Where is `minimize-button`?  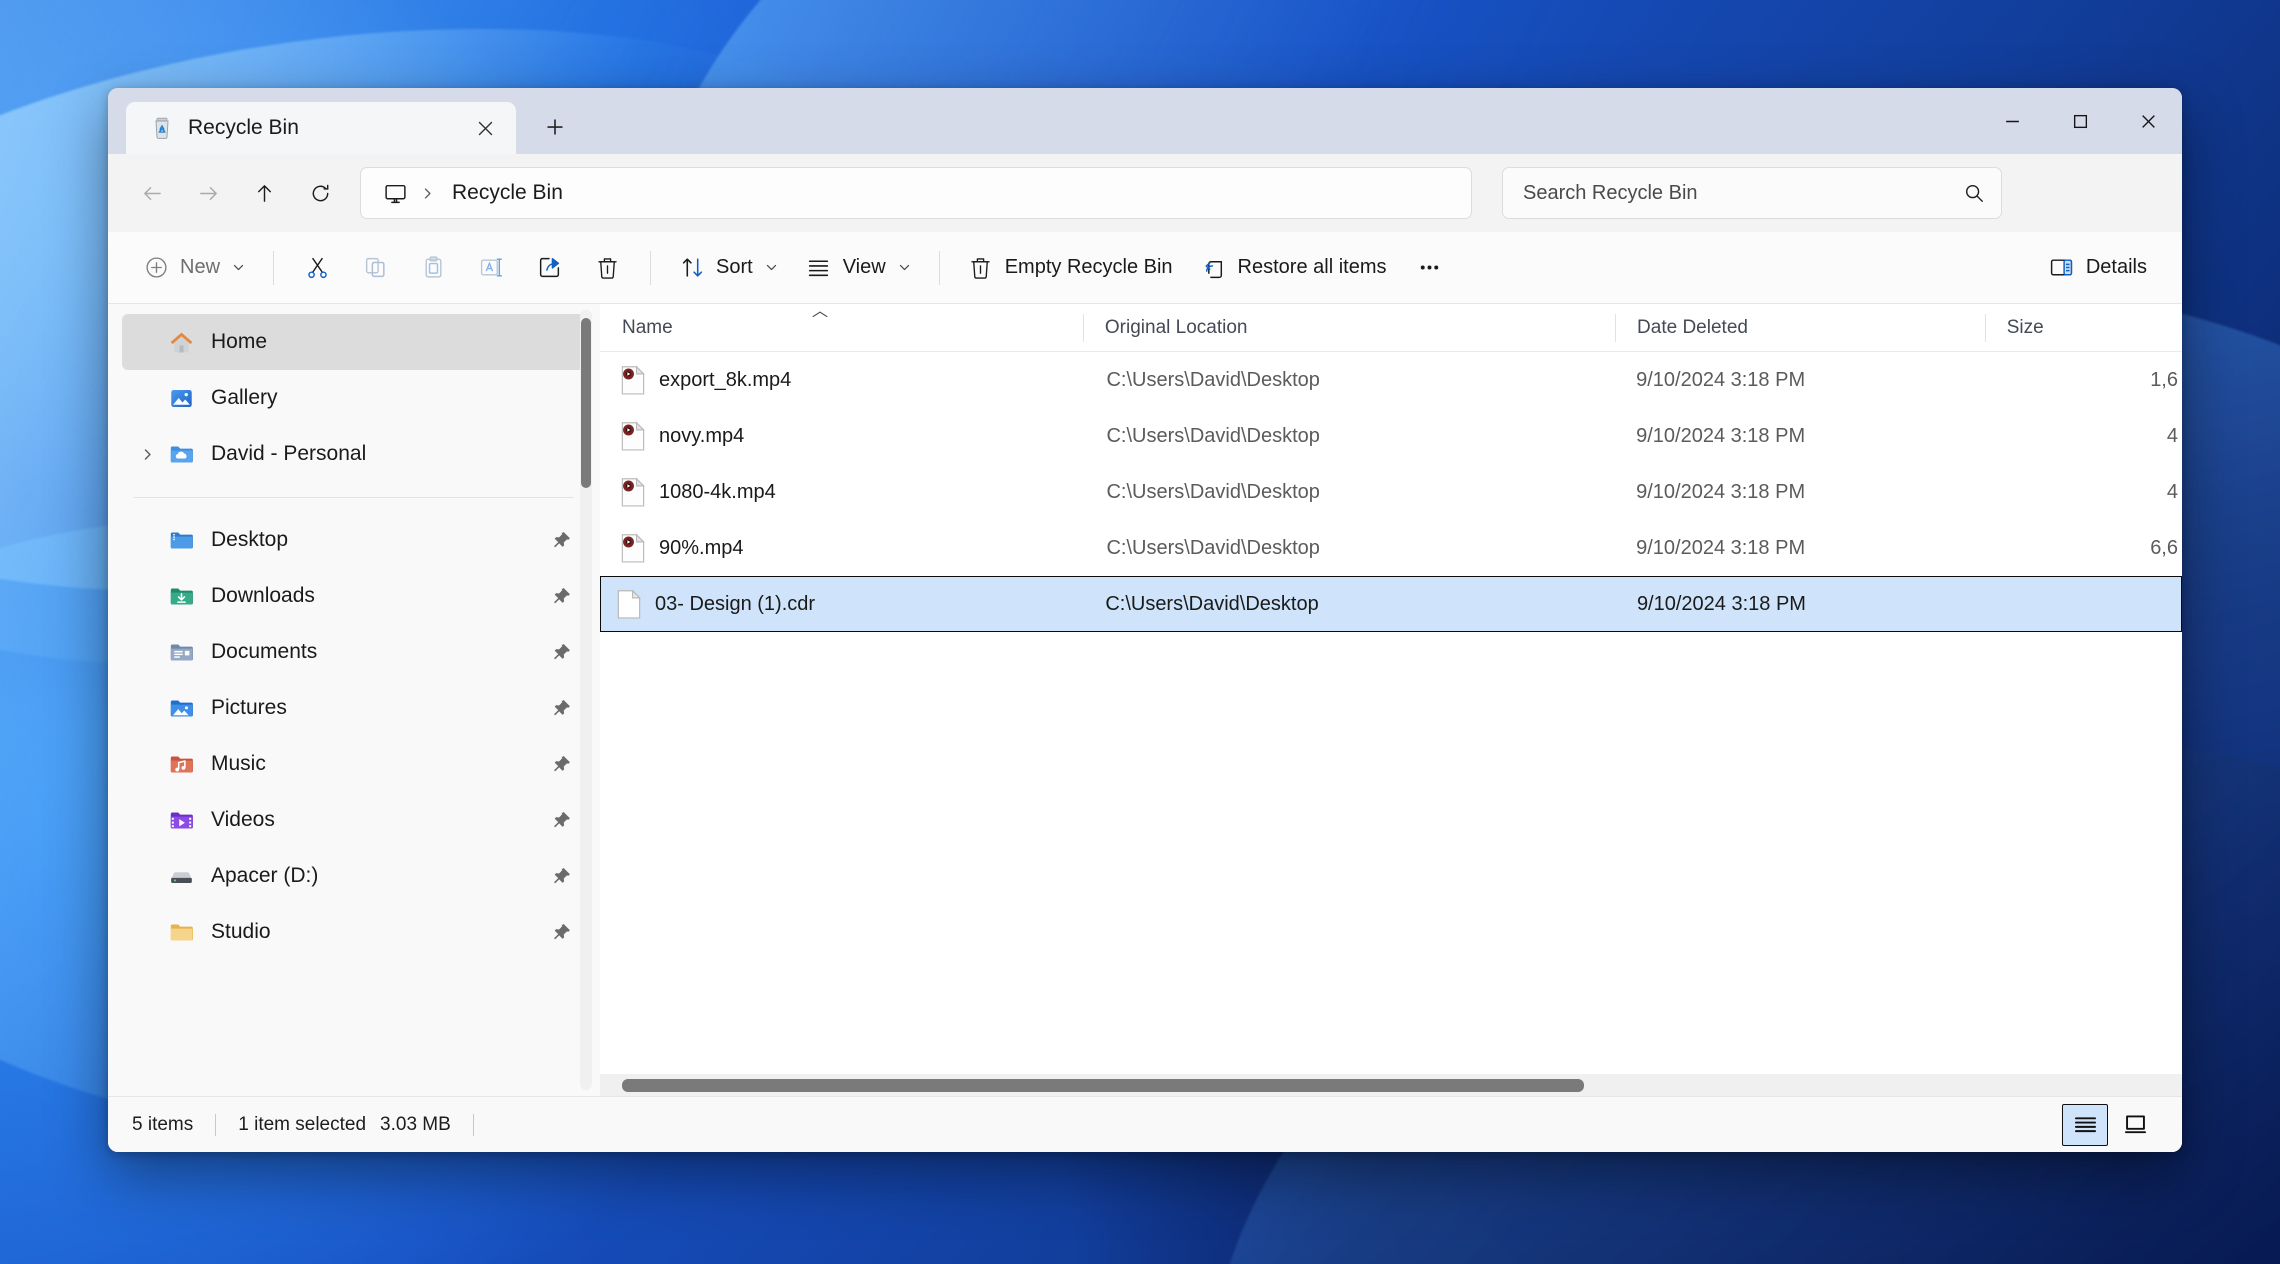
minimize-button is located at coordinates (2012, 121).